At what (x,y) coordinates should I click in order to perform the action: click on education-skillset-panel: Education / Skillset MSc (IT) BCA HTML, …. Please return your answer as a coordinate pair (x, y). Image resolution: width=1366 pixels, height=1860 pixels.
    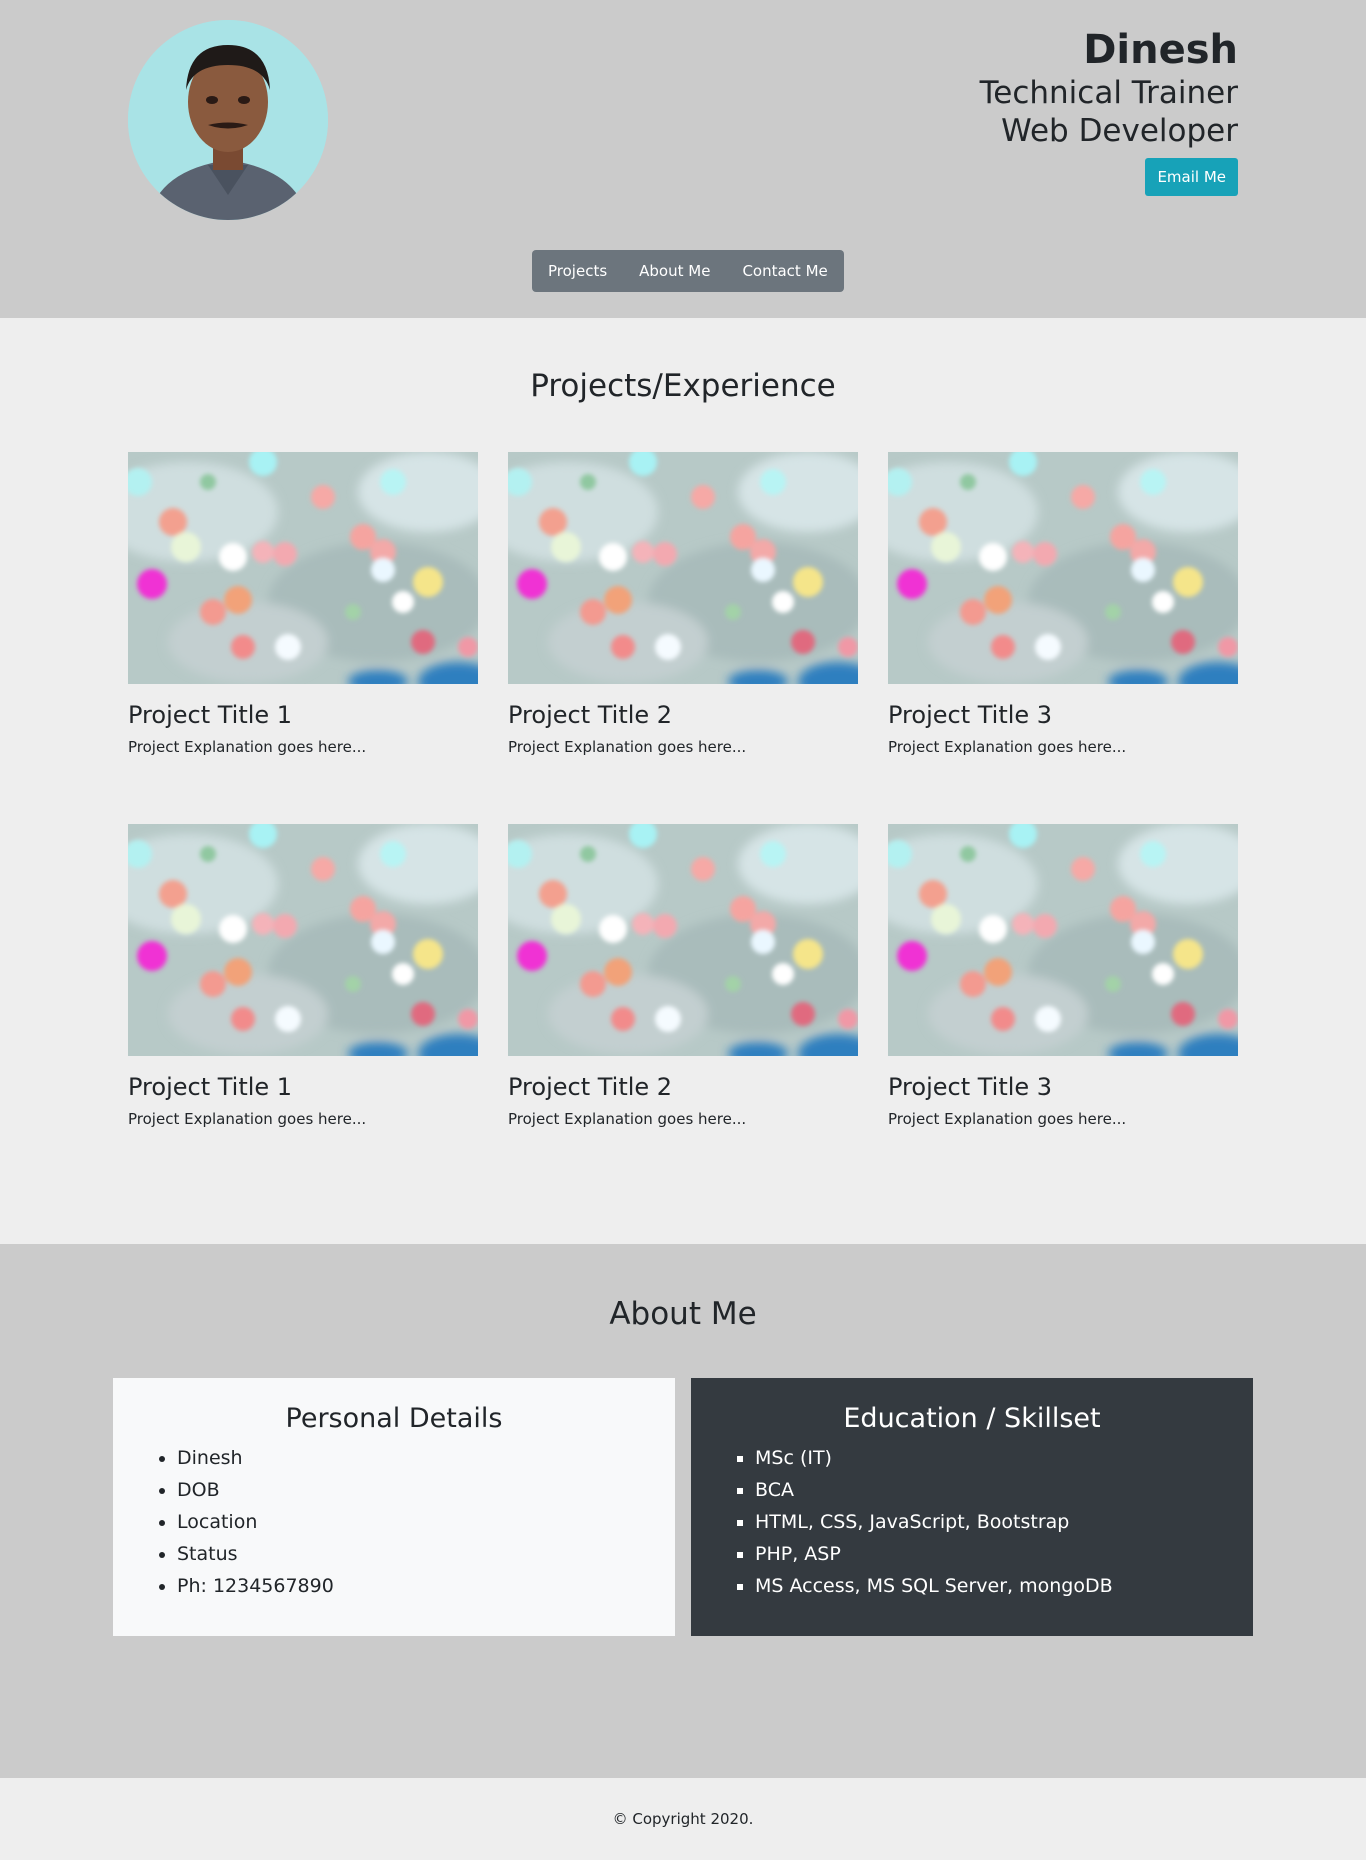
    Looking at the image, I should click on (972, 1507).